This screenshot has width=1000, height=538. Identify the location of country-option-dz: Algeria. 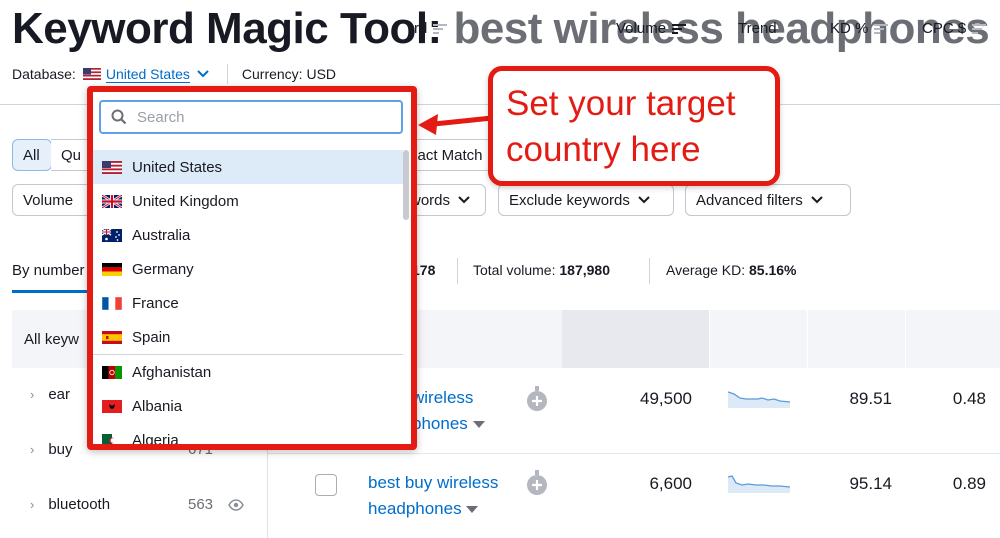
(248, 436).